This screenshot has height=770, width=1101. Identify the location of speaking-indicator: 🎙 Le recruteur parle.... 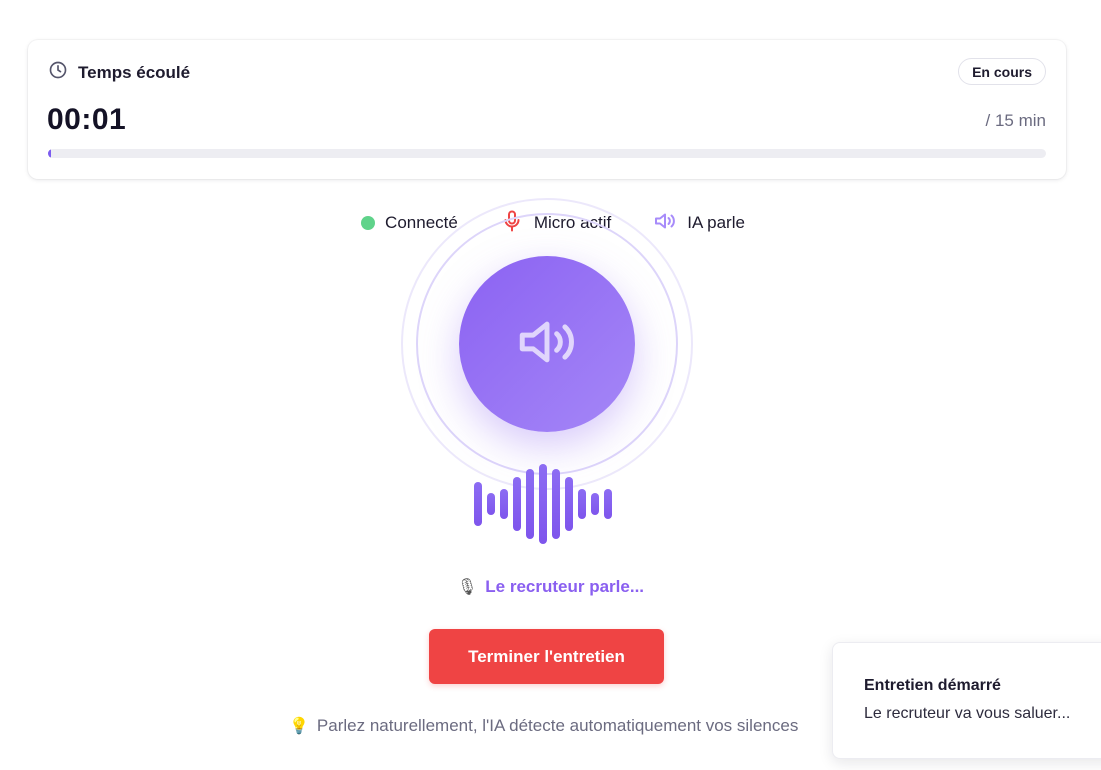
(550, 587).